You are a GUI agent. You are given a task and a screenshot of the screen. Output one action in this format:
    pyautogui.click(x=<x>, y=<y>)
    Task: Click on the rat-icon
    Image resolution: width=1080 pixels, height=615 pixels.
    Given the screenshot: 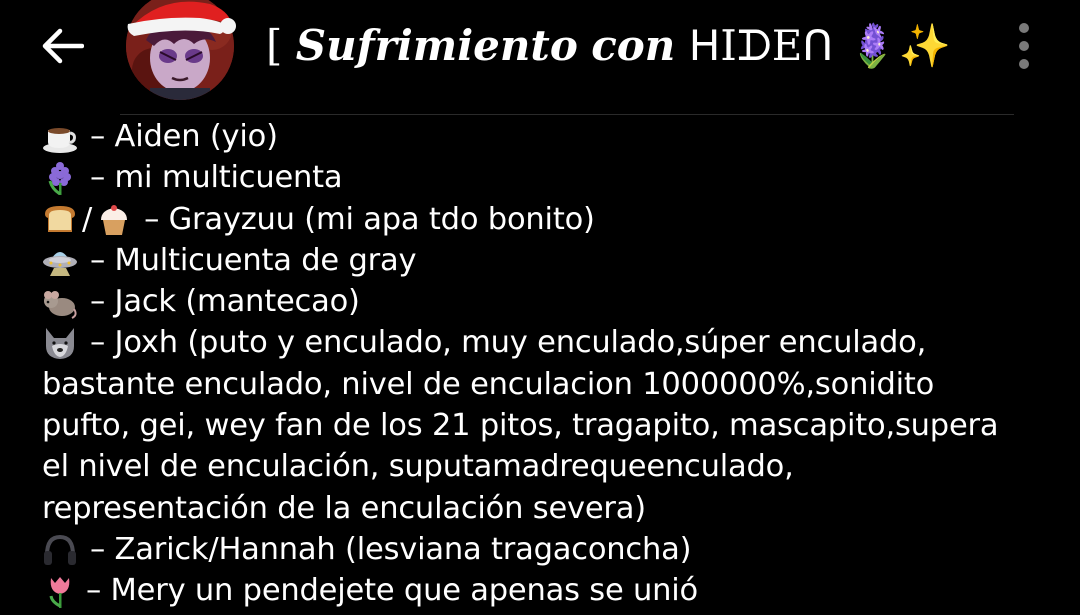 What is the action you would take?
    pyautogui.click(x=60, y=302)
    